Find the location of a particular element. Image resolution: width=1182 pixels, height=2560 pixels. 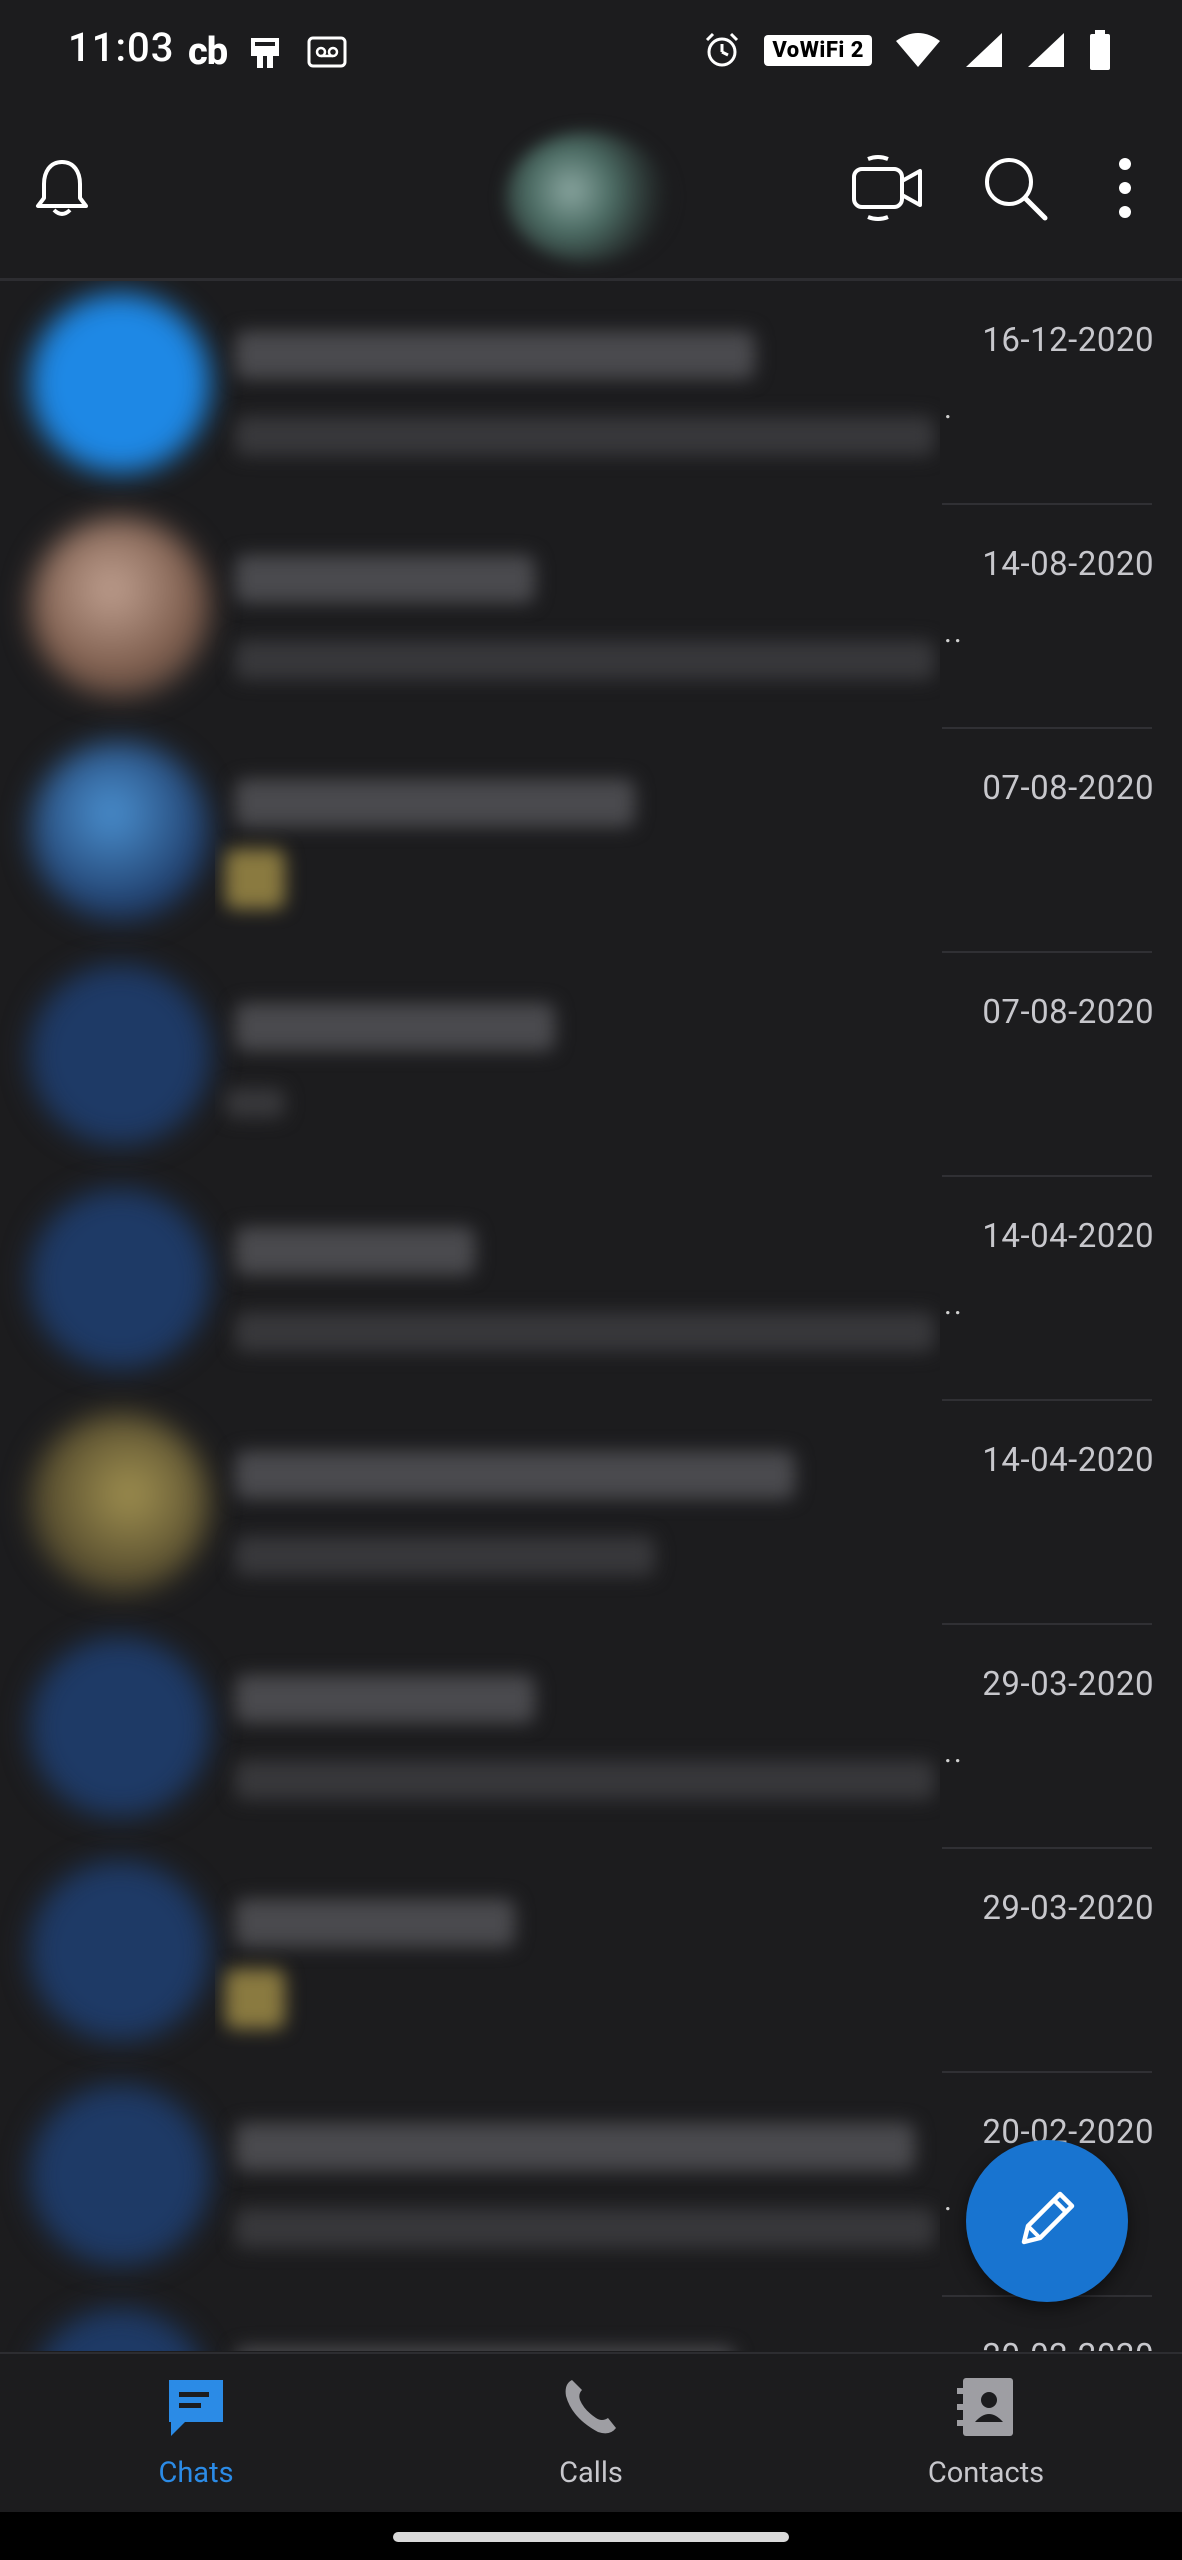

status-bar: 11:03 cb VoWiFi 2 is located at coordinates (591, 50).